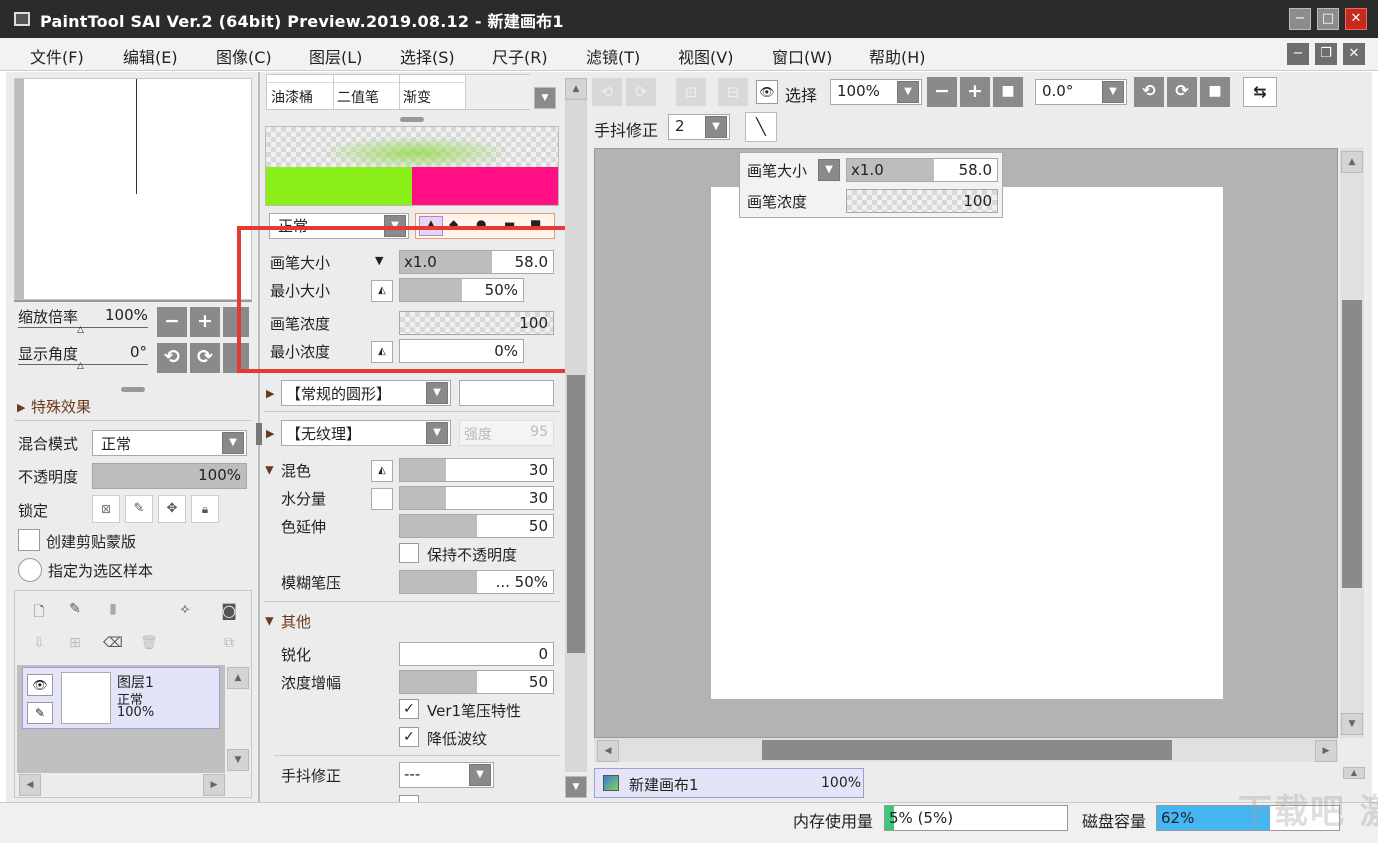  What do you see at coordinates (150, 56) in the screenshot?
I see `menu-edit: 编辑(E)` at bounding box center [150, 56].